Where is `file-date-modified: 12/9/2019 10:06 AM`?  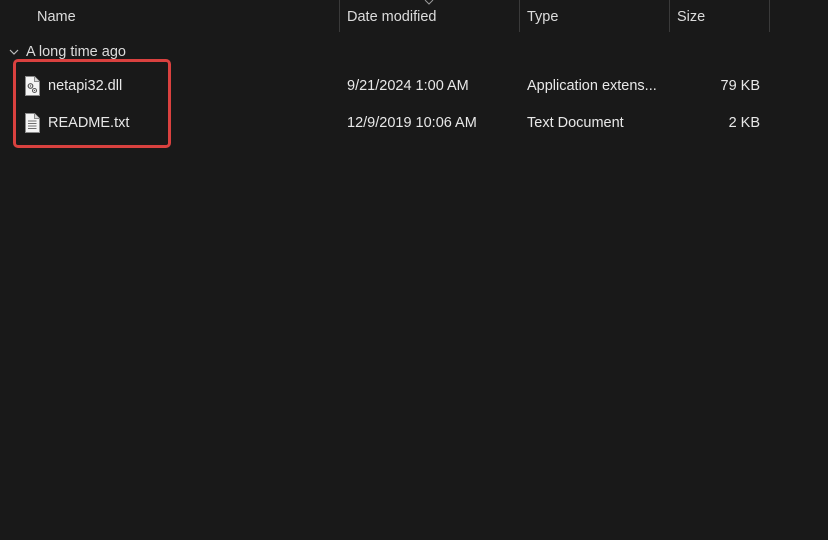 file-date-modified: 12/9/2019 10:06 AM is located at coordinates (412, 123).